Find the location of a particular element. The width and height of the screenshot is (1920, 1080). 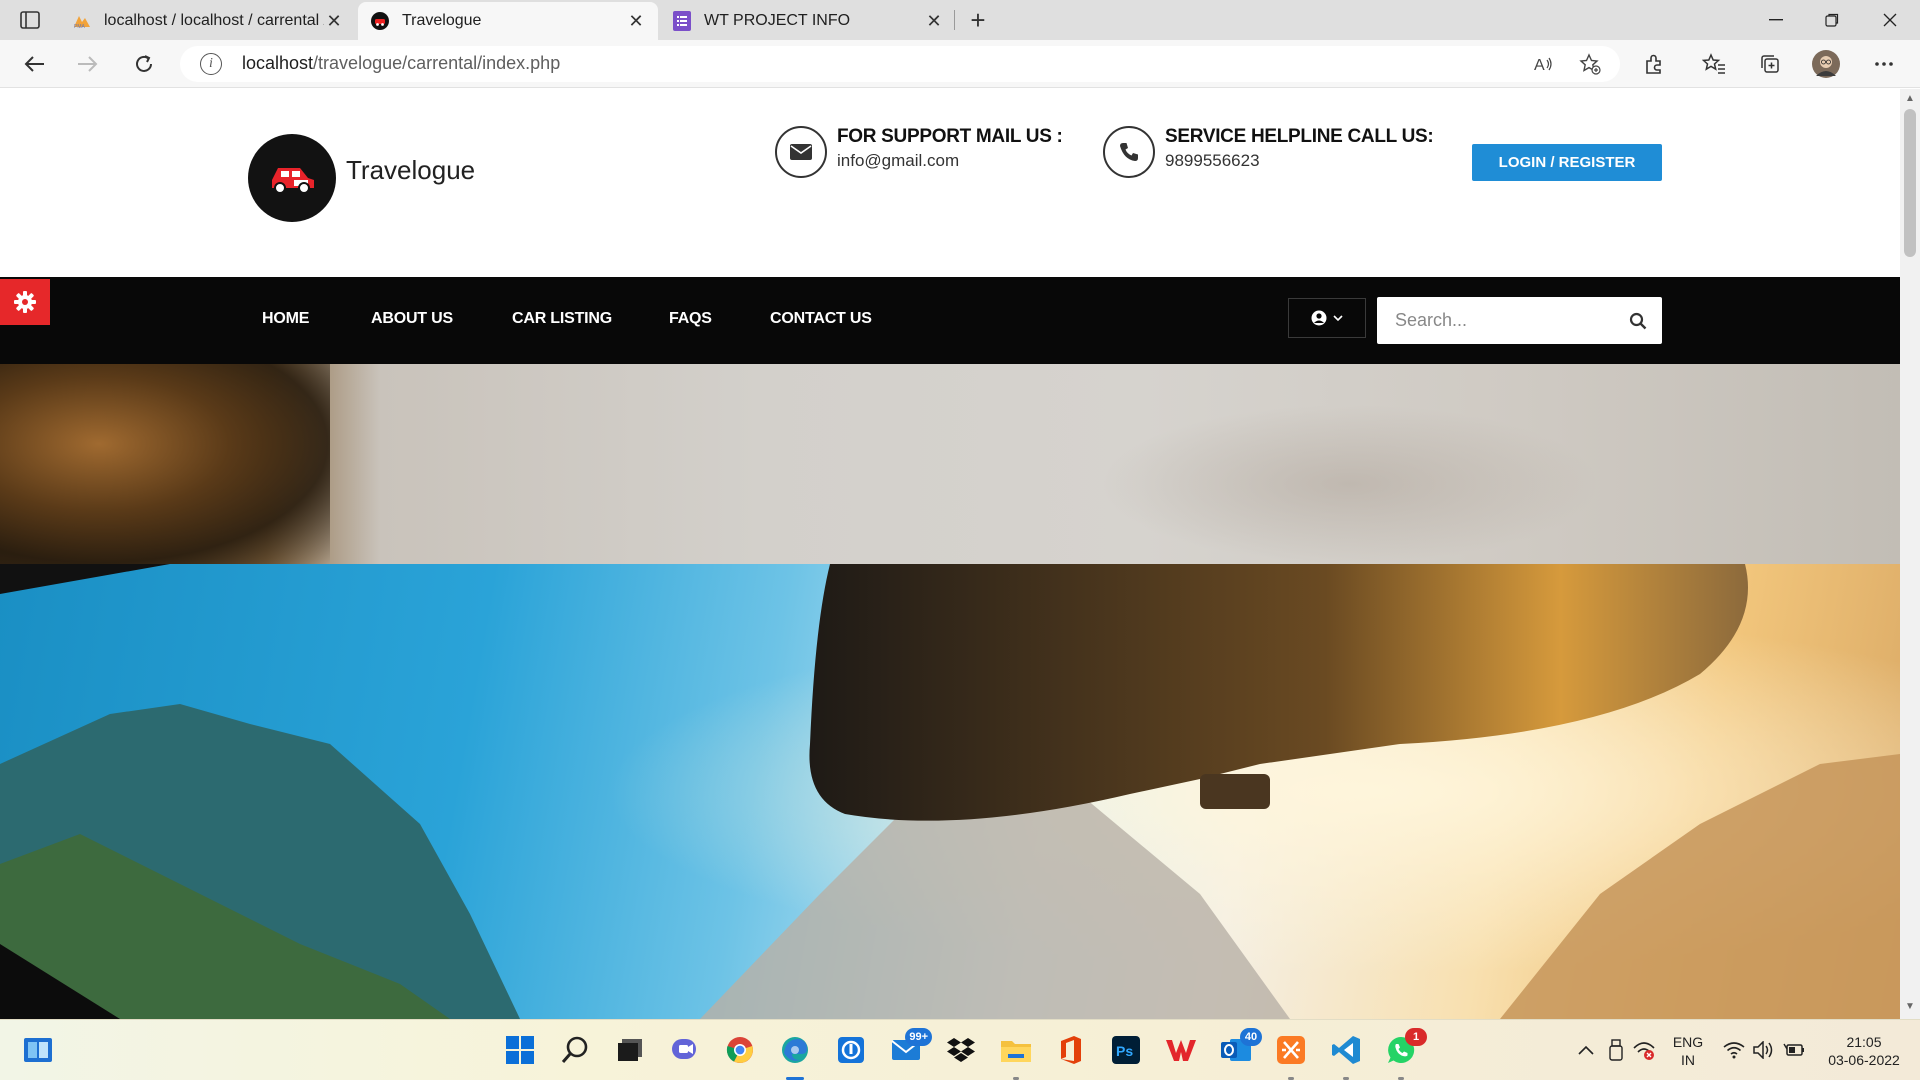

mail-badge: 99+ is located at coordinates (918, 1037).